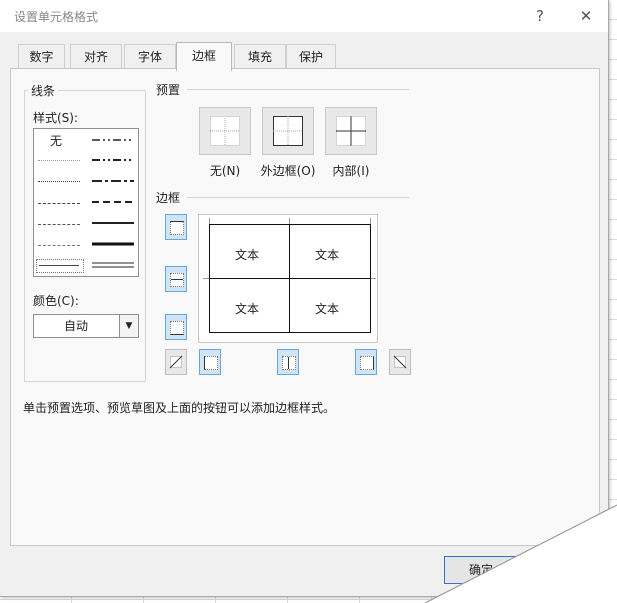 This screenshot has height=603, width=617. I want to click on torn-corner-overlay, so click(520, 553).